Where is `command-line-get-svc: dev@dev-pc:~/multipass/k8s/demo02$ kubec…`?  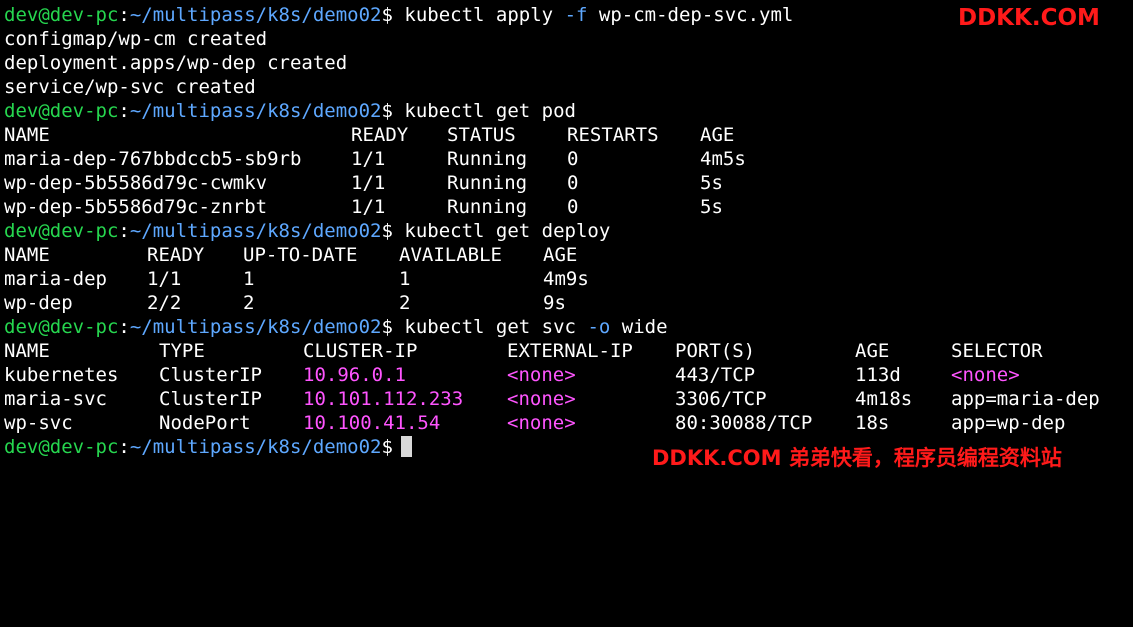 command-line-get-svc: dev@dev-pc:~/multipass/k8s/demo02$ kubec… is located at coordinates (568, 327).